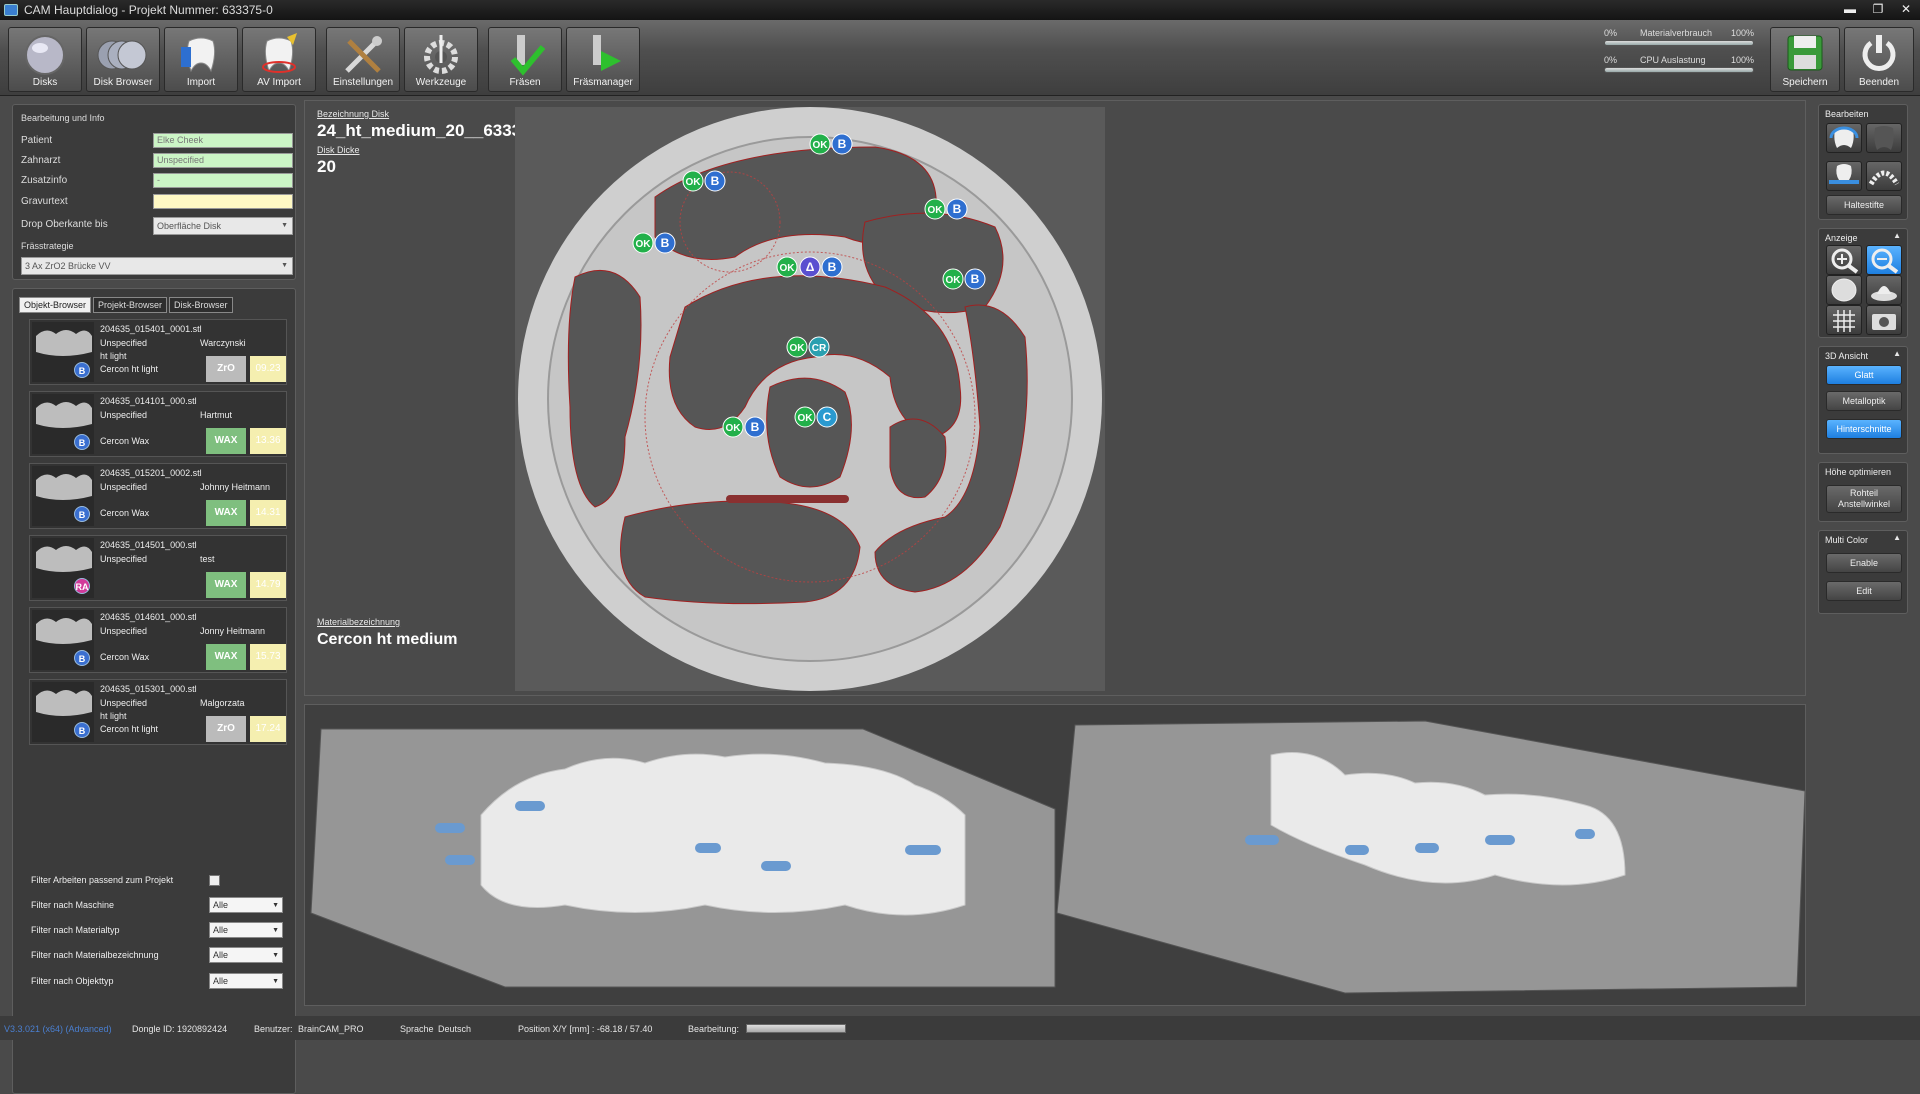  I want to click on cpu-meter-label: CPU Auslastung, so click(1673, 60).